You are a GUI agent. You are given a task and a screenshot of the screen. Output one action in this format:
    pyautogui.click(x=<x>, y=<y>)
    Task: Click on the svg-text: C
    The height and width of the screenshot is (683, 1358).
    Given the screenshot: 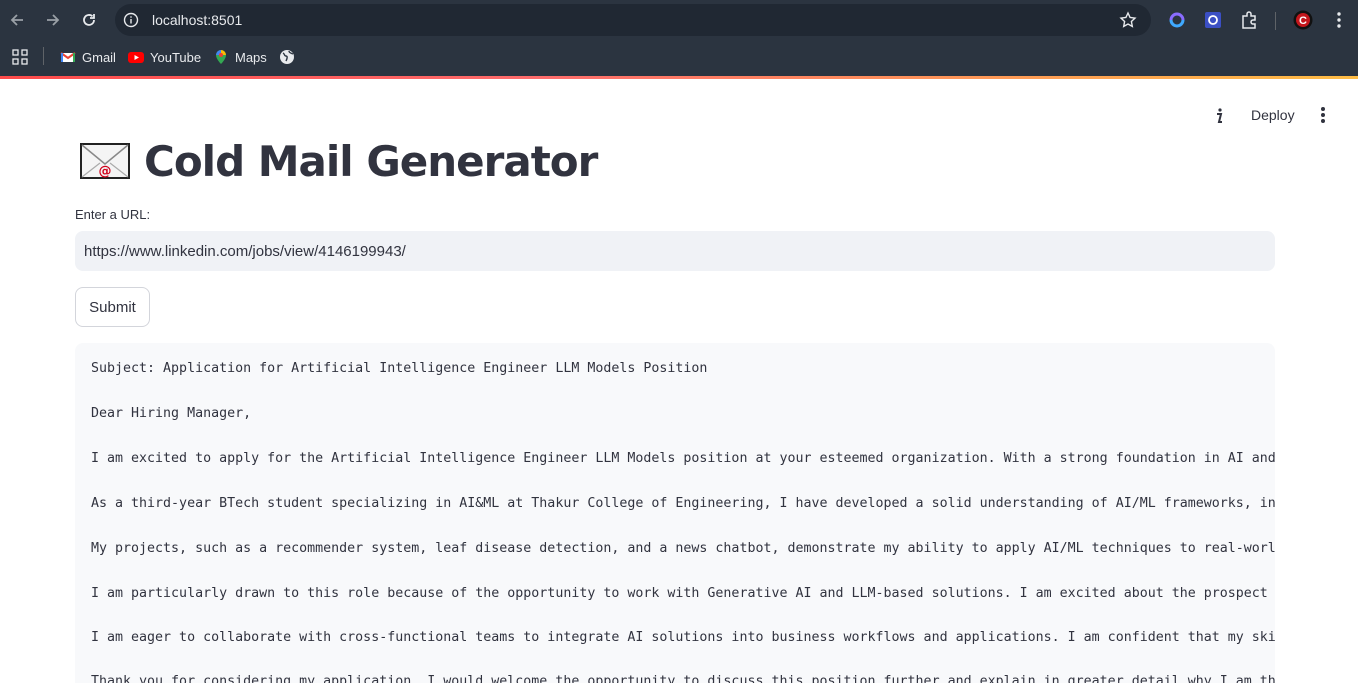 What is the action you would take?
    pyautogui.click(x=1303, y=21)
    